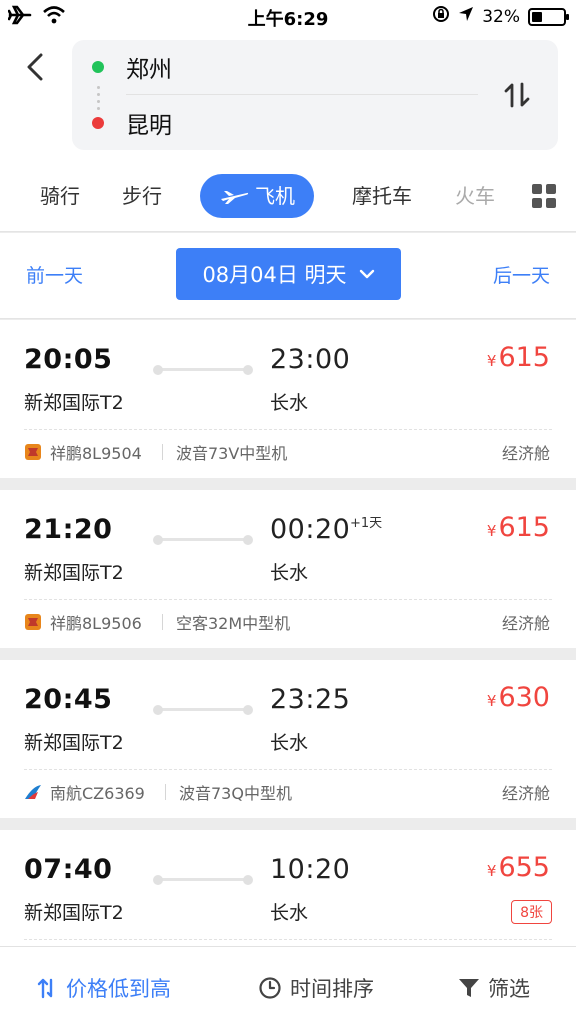 The width and height of the screenshot is (576, 1024). I want to click on sort-price-button: 价格低到高, so click(103, 988).